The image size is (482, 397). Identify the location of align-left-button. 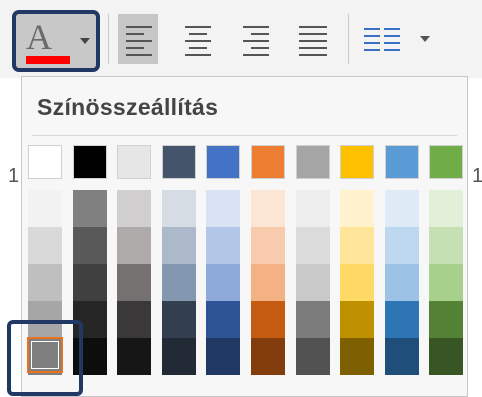
(138, 39).